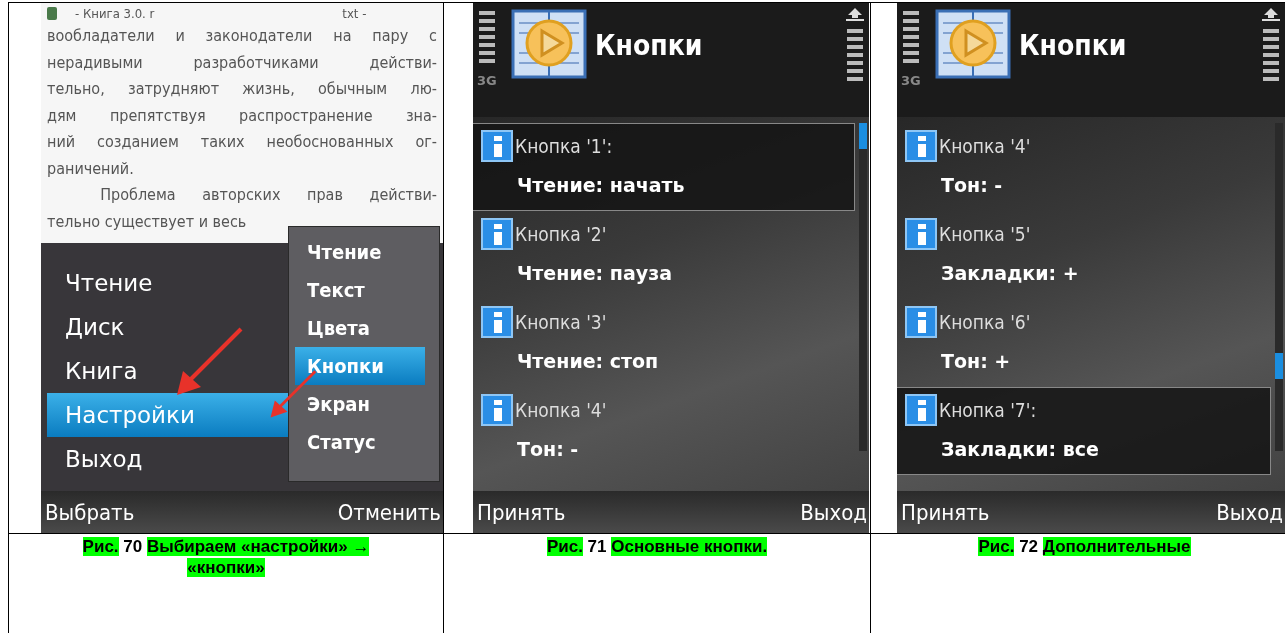 The image size is (1285, 633). What do you see at coordinates (138, 283) in the screenshot?
I see `menu-item: Чтение` at bounding box center [138, 283].